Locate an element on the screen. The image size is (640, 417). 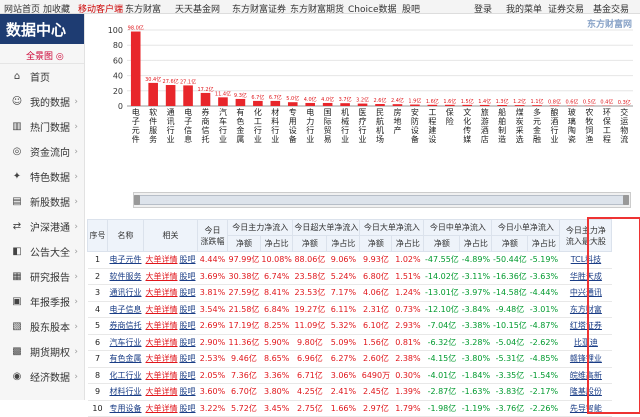
sidebar-item: ✦特色数据› is located at coordinates (42, 176).